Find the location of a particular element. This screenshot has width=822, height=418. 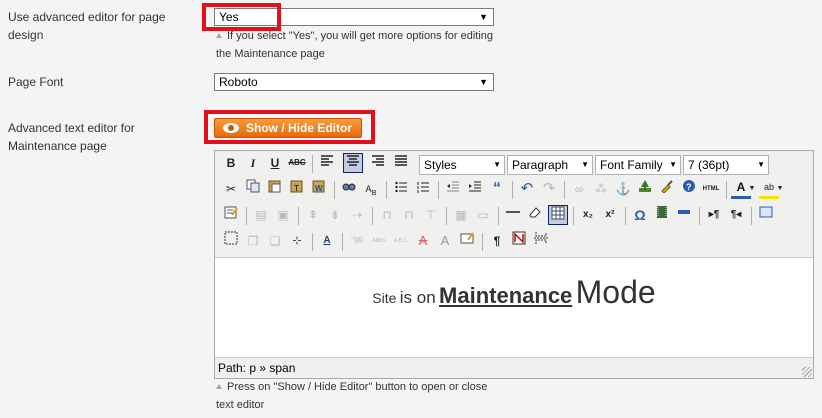

unlink-icon: ⁂ is located at coordinates (601, 189).